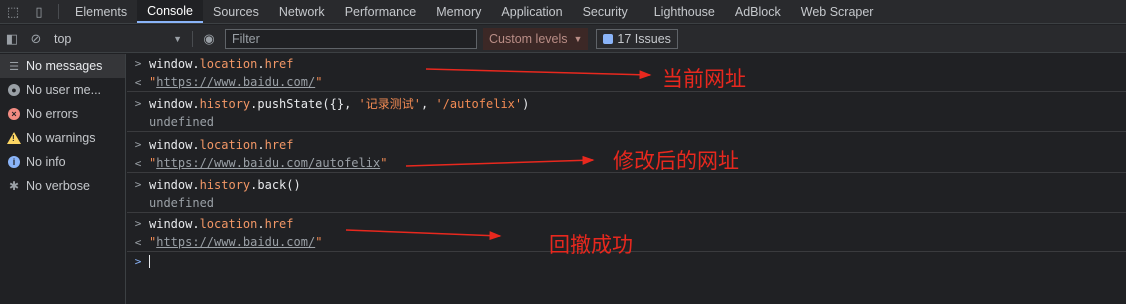 Image resolution: width=1126 pixels, height=304 pixels. I want to click on issues-count: 17 Issues, so click(644, 38).